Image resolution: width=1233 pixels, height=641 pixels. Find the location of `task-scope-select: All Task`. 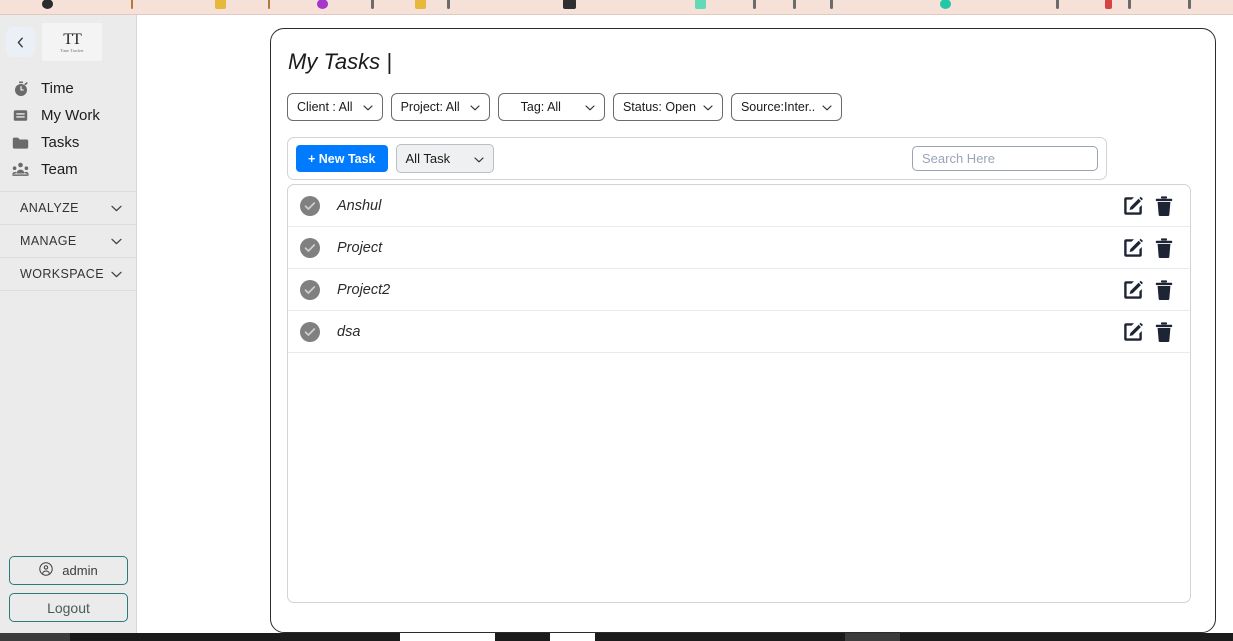

task-scope-select: All Task is located at coordinates (444, 158).